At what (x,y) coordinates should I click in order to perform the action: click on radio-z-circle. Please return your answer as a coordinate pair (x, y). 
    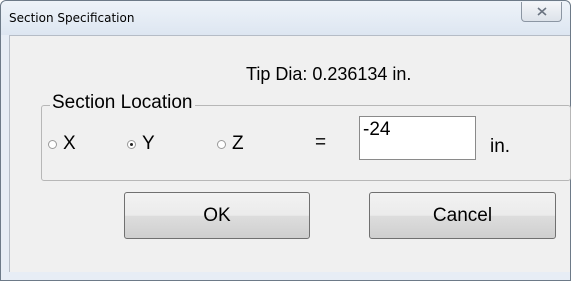
    Looking at the image, I should click on (221, 144).